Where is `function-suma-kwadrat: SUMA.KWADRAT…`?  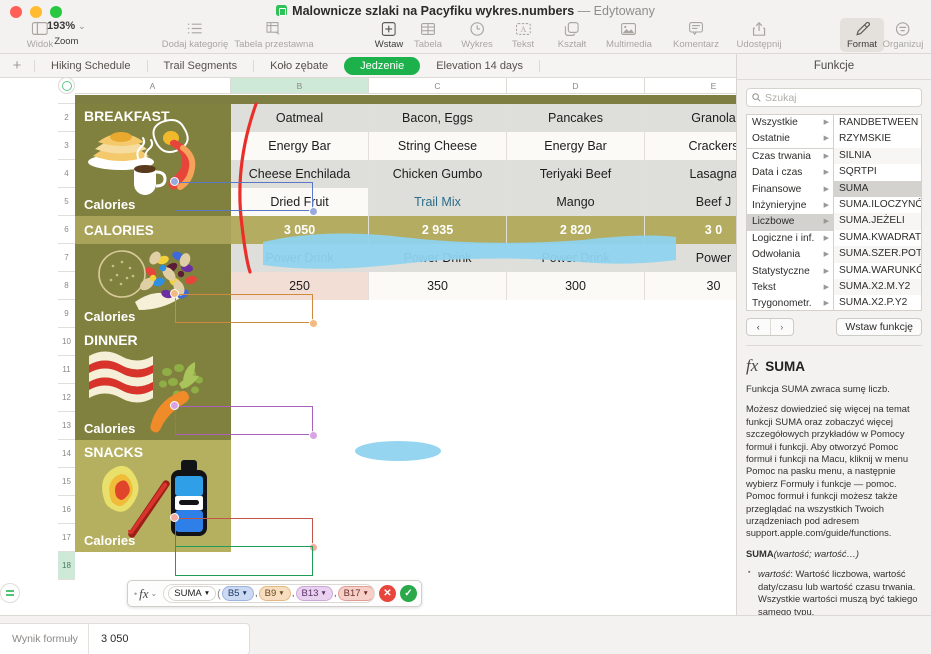 function-suma-kwadrat: SUMA.KWADRAT… is located at coordinates (877, 238).